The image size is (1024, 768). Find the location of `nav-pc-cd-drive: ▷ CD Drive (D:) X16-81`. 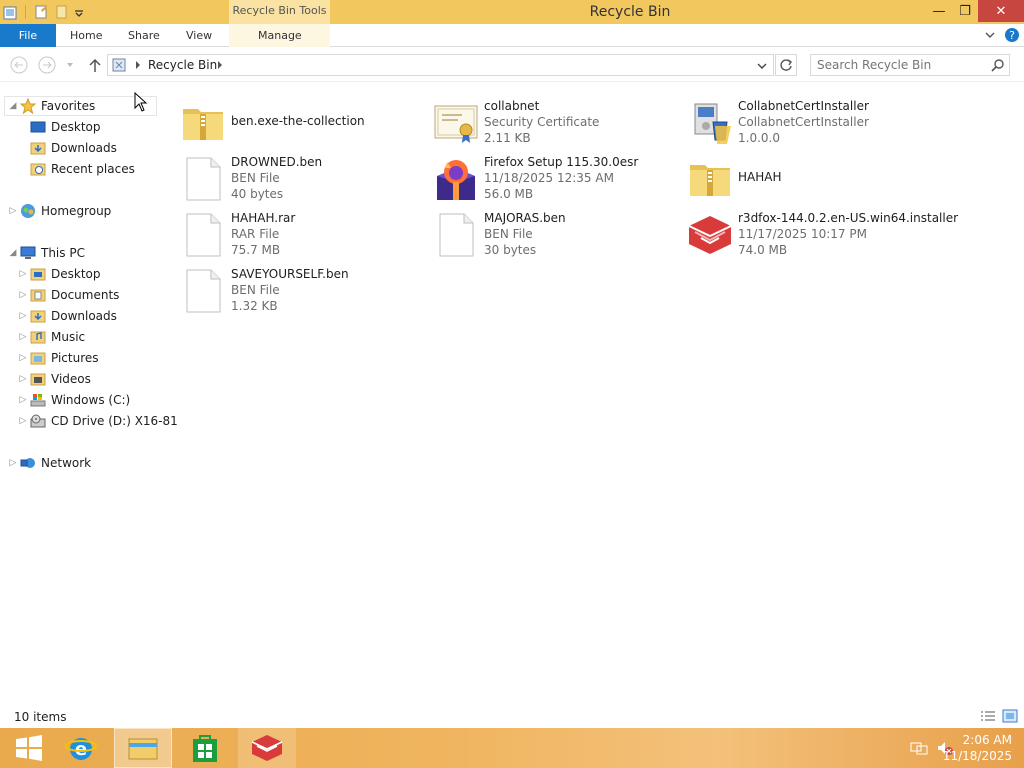

nav-pc-cd-drive: ▷ CD Drive (D:) X16-81 is located at coordinates (98, 421).